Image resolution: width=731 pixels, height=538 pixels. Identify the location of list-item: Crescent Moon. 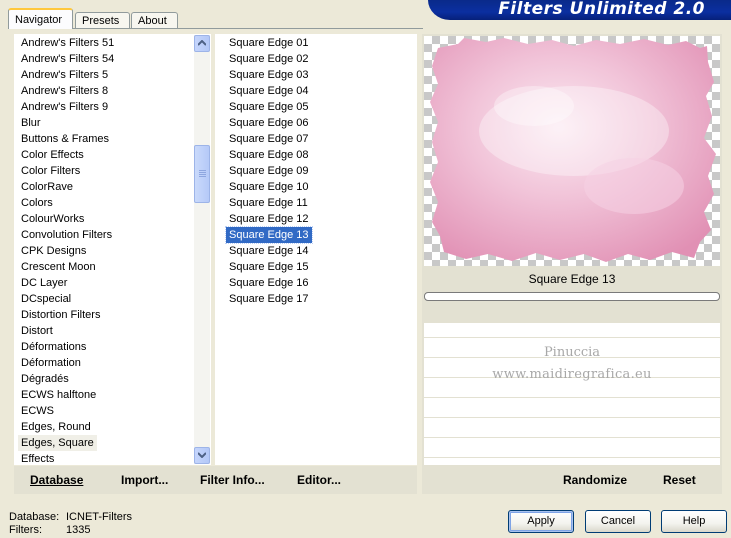
(58, 267).